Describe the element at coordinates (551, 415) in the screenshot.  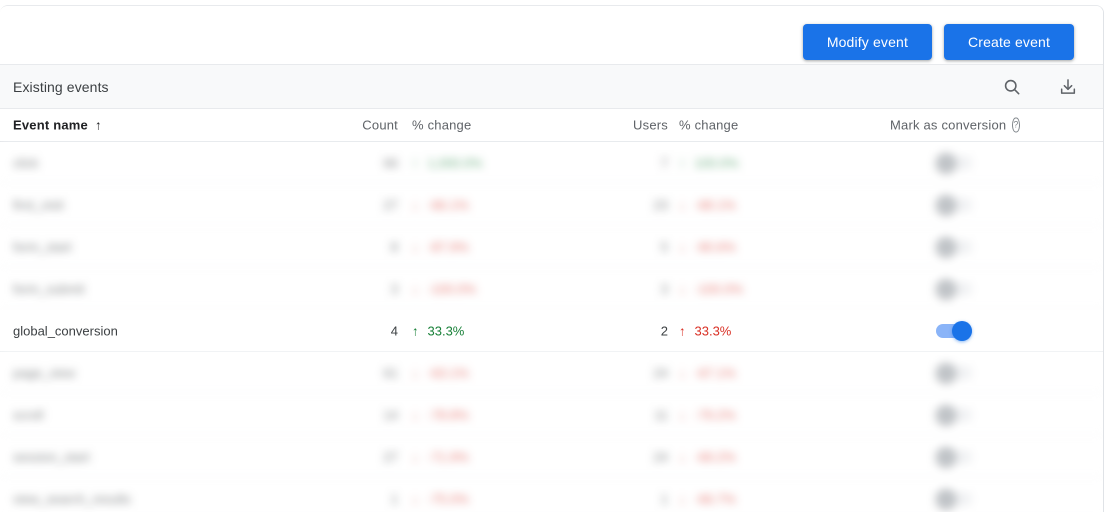
I see `table-row: scroll 14 ↓ -78.8% 11 ↓ -79.2%` at that location.